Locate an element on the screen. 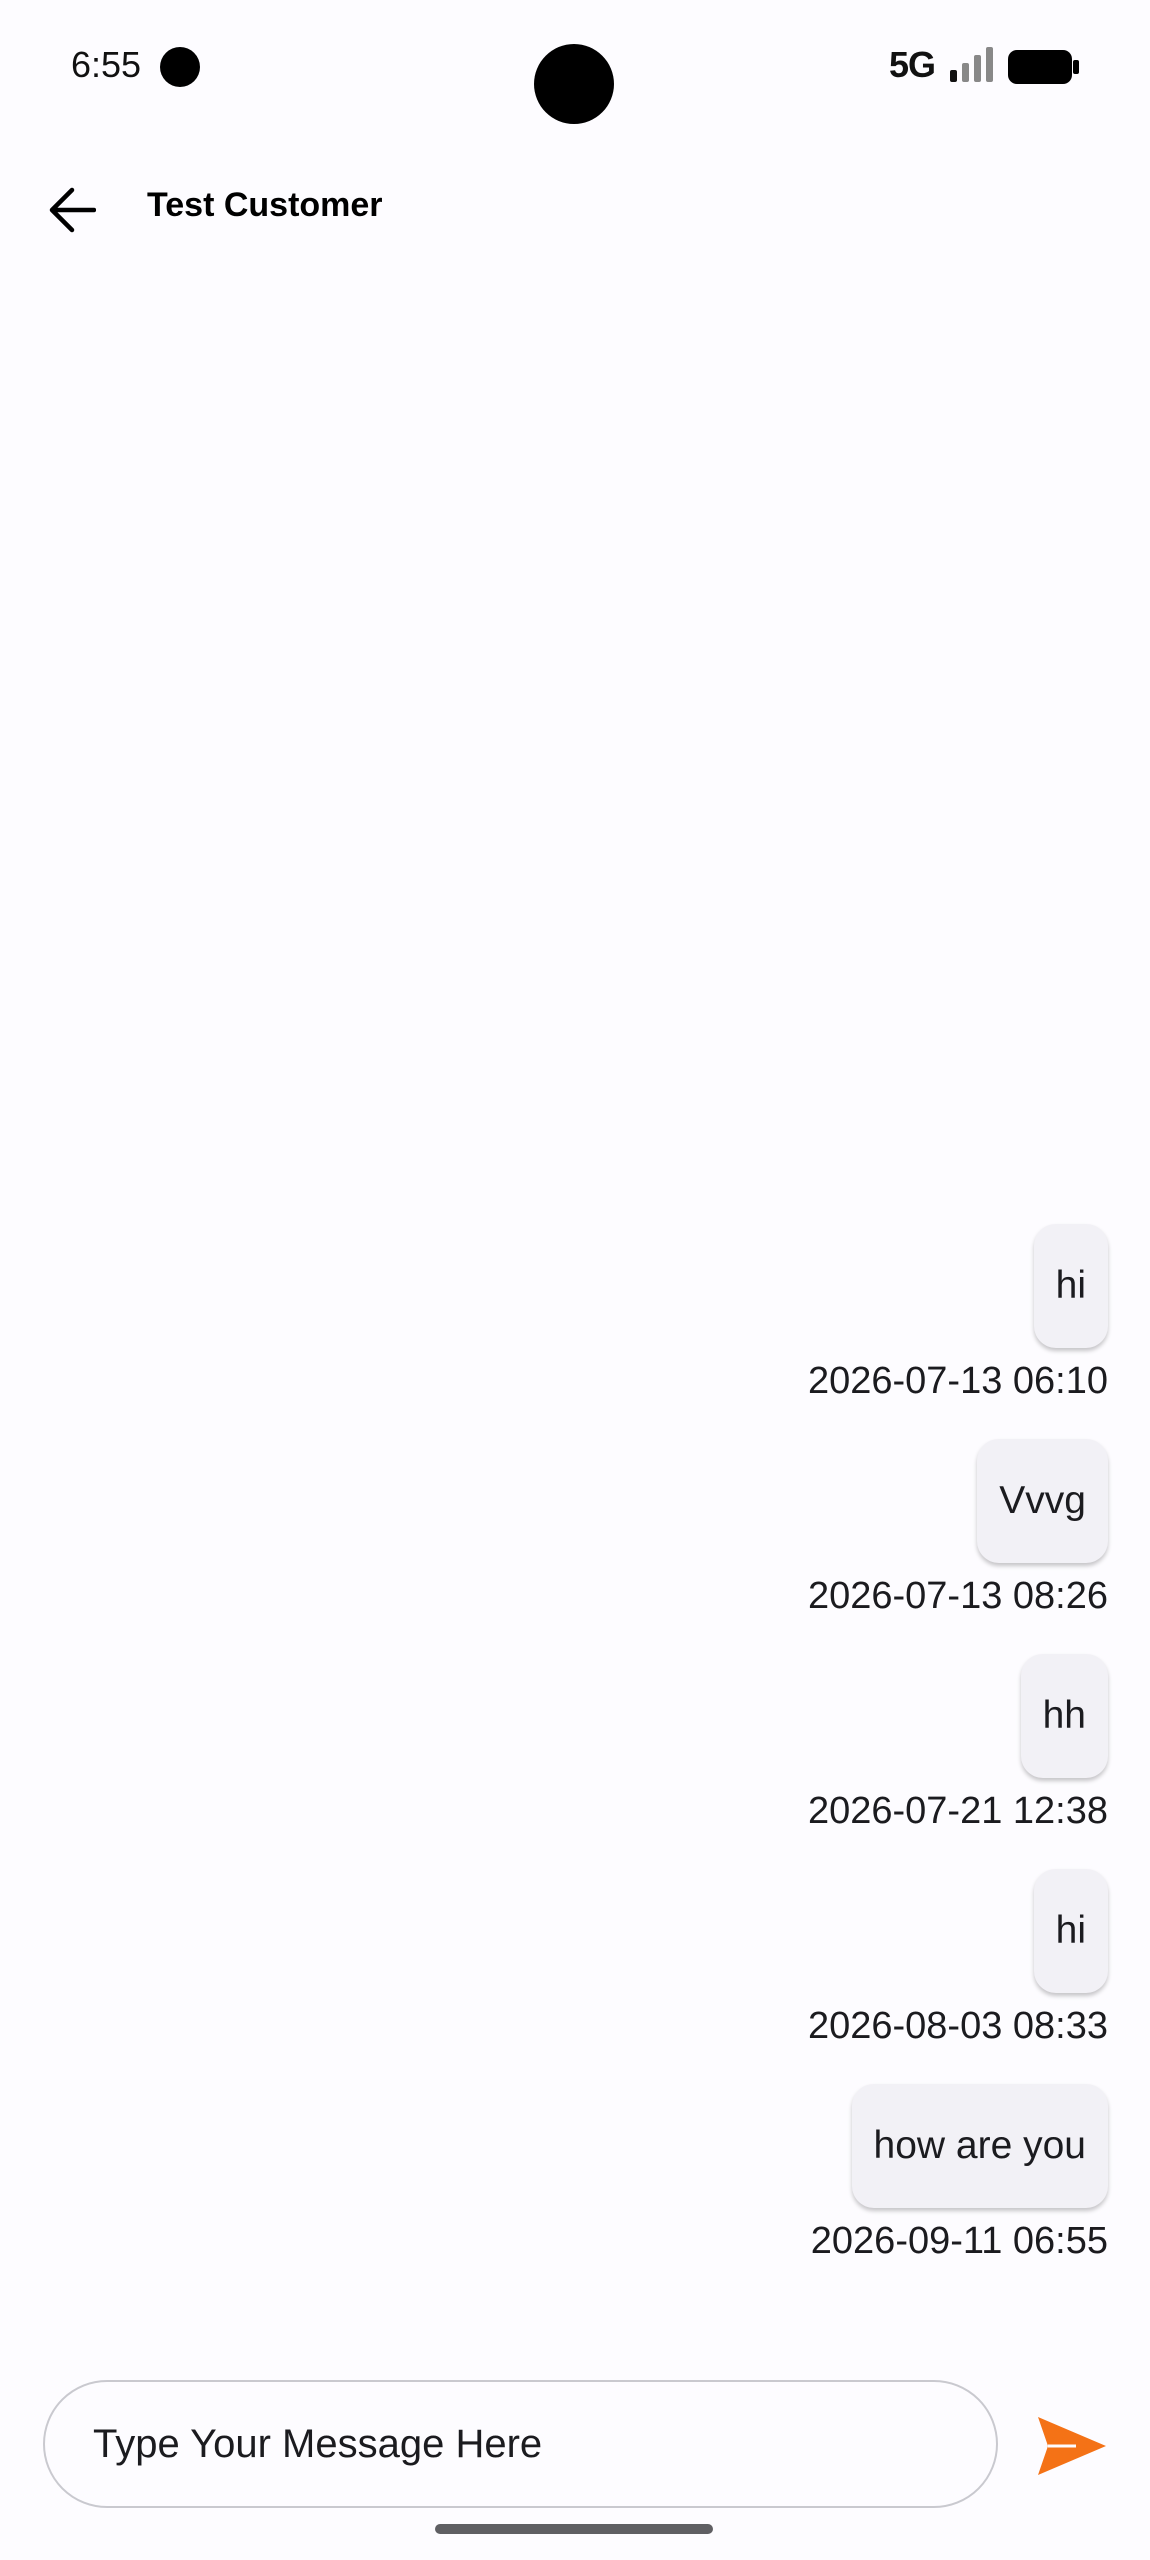 This screenshot has width=1150, height=2560. composer-bar is located at coordinates (575, 2445).